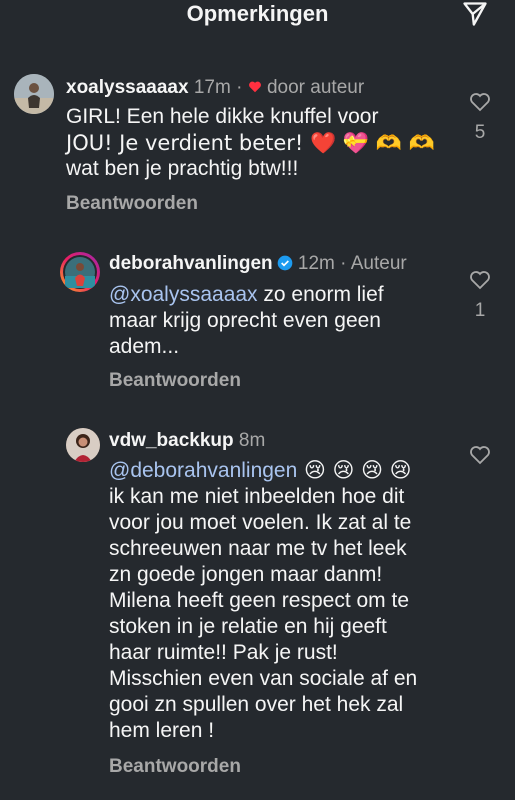 The image size is (515, 800). I want to click on header: Opmerkingen, so click(257, 16).